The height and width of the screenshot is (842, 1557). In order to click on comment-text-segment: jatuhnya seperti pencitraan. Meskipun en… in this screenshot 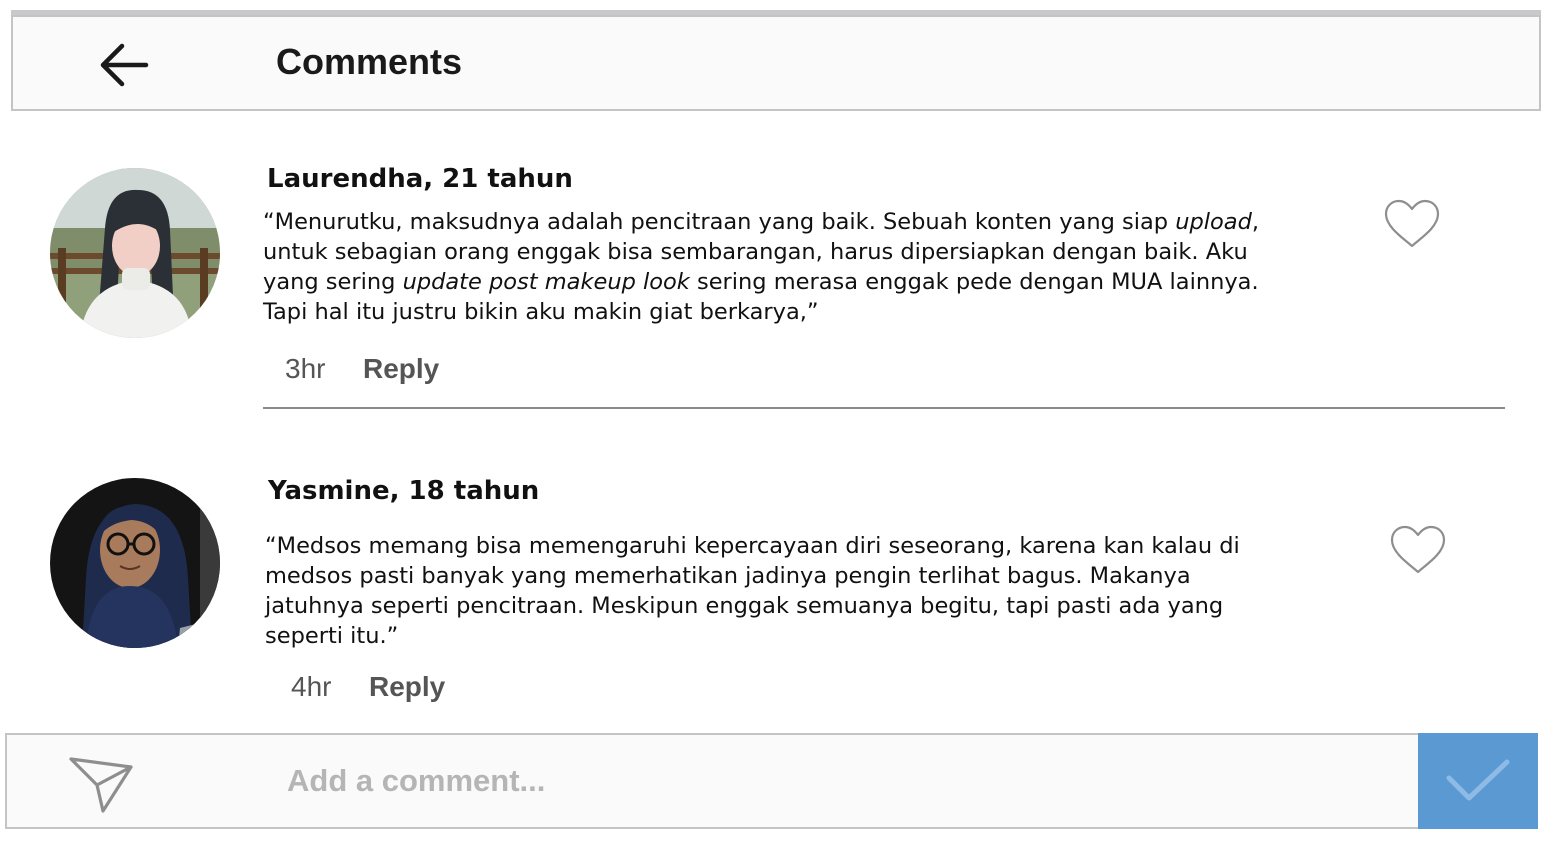, I will do `click(744, 606)`.